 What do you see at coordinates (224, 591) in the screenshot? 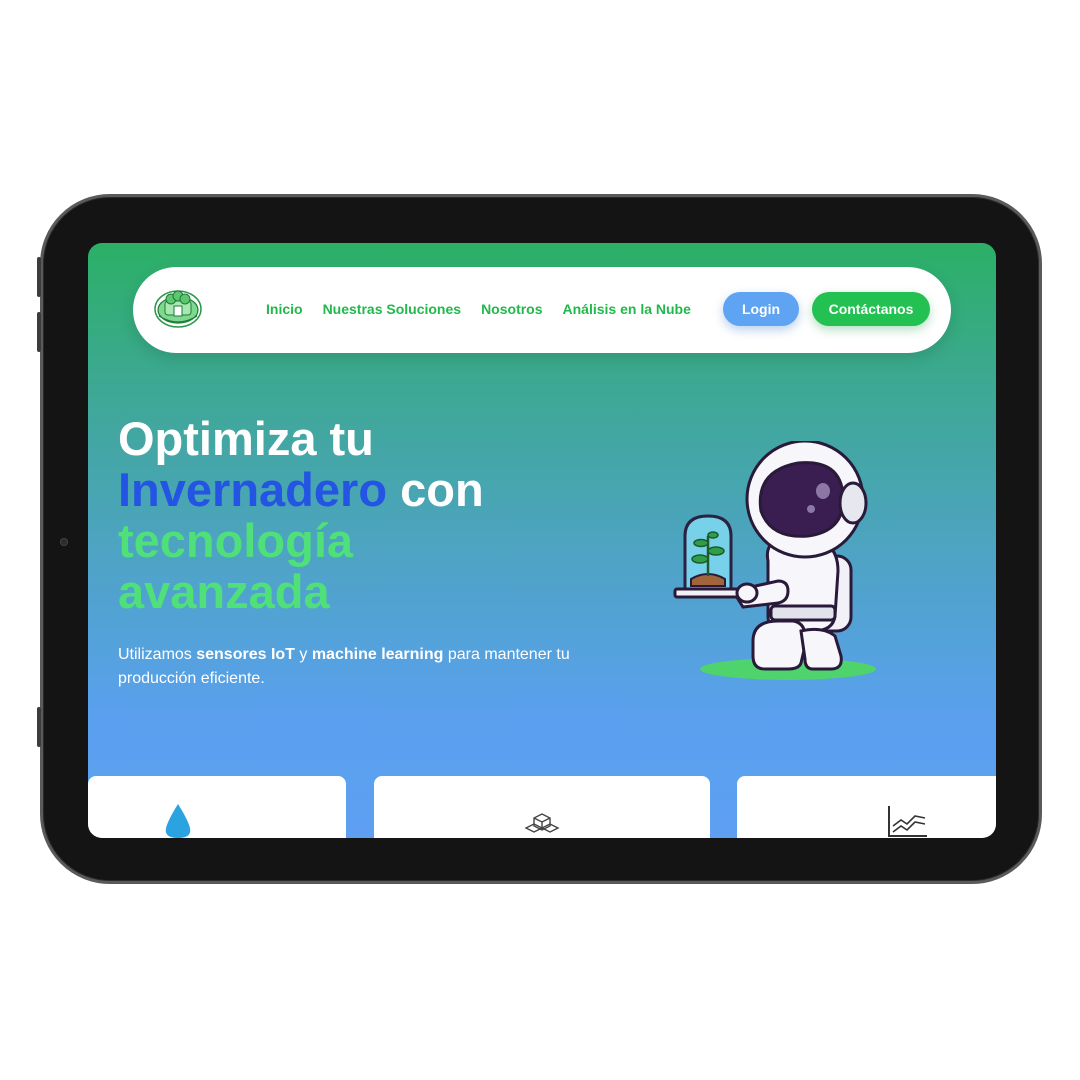
I see `hero-title-line4: avanzada` at bounding box center [224, 591].